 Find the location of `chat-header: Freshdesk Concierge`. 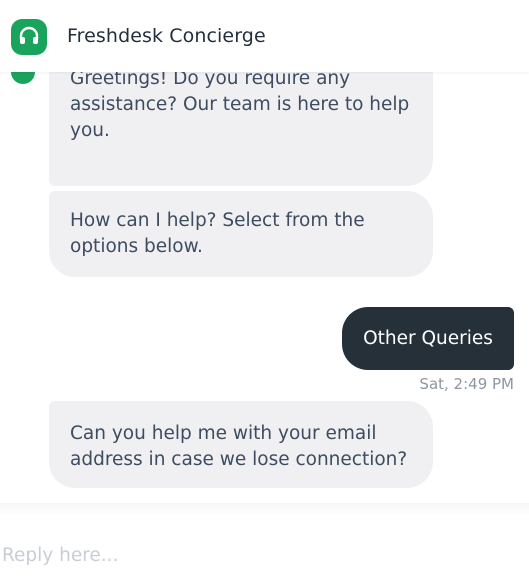

chat-header: Freshdesk Concierge is located at coordinates (264, 36).